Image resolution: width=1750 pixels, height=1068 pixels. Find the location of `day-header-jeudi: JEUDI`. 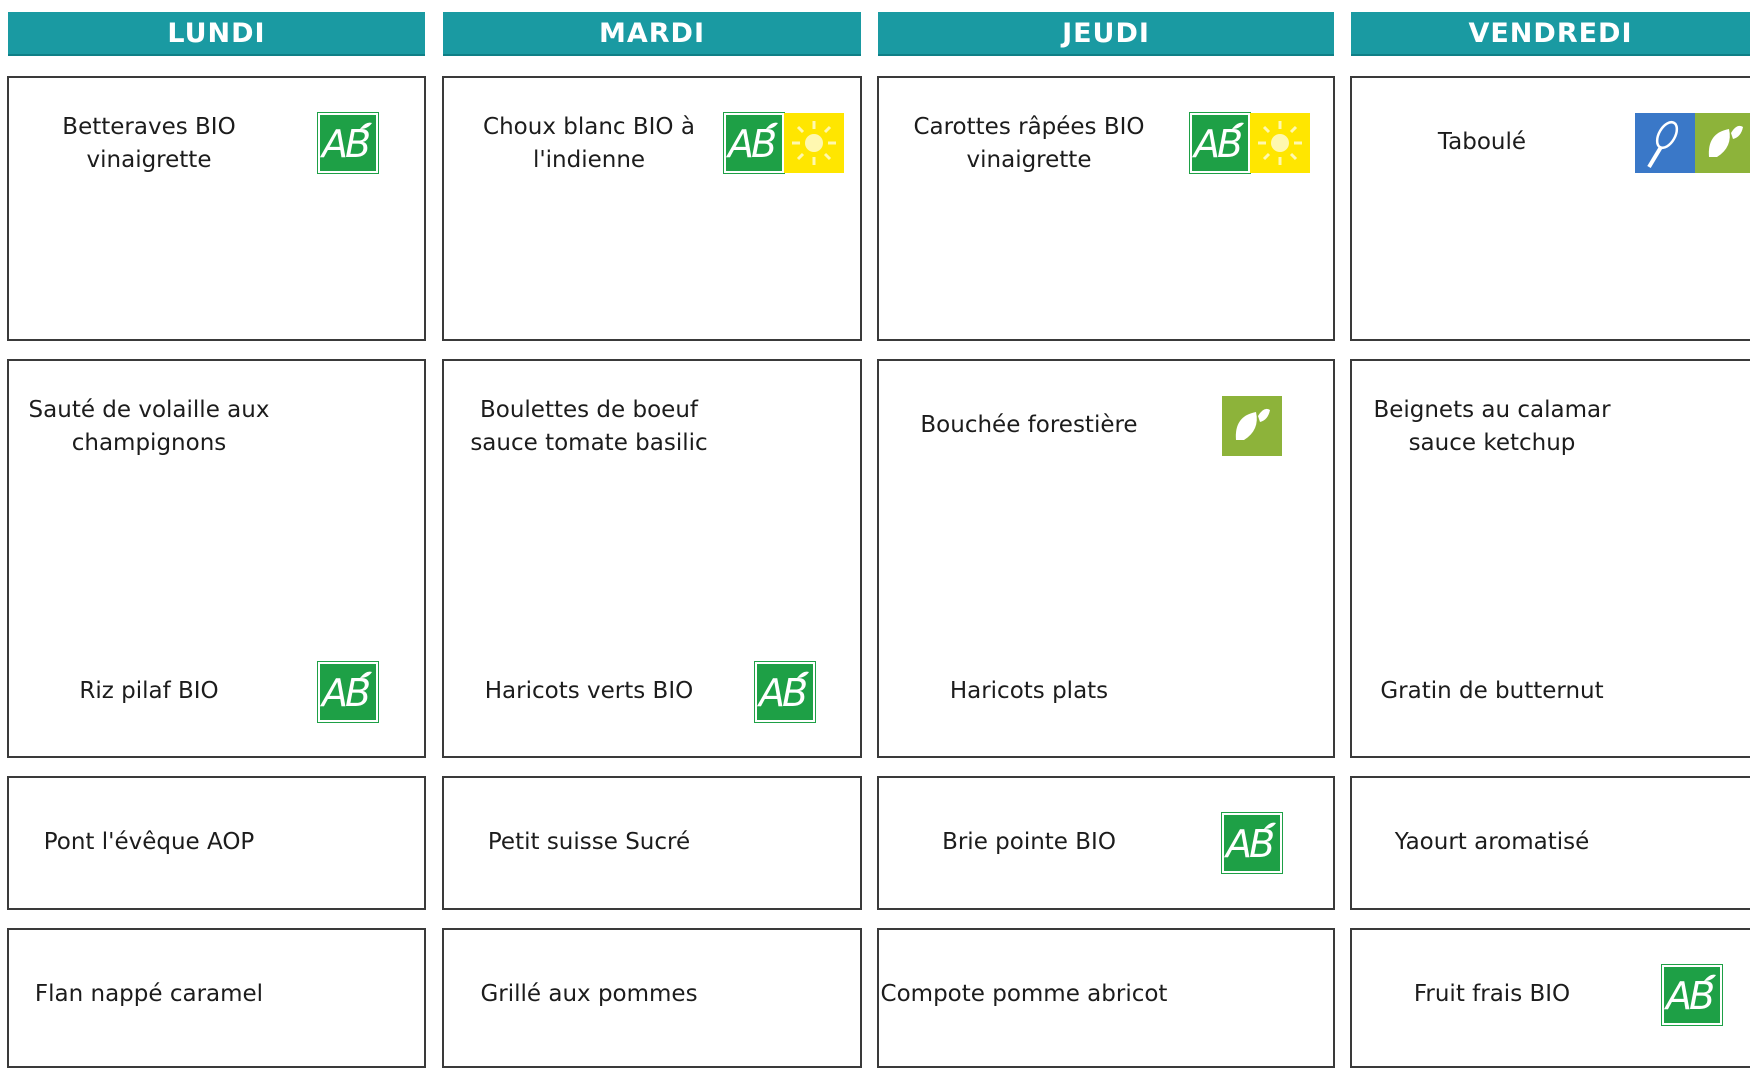

day-header-jeudi: JEUDI is located at coordinates (1106, 34).